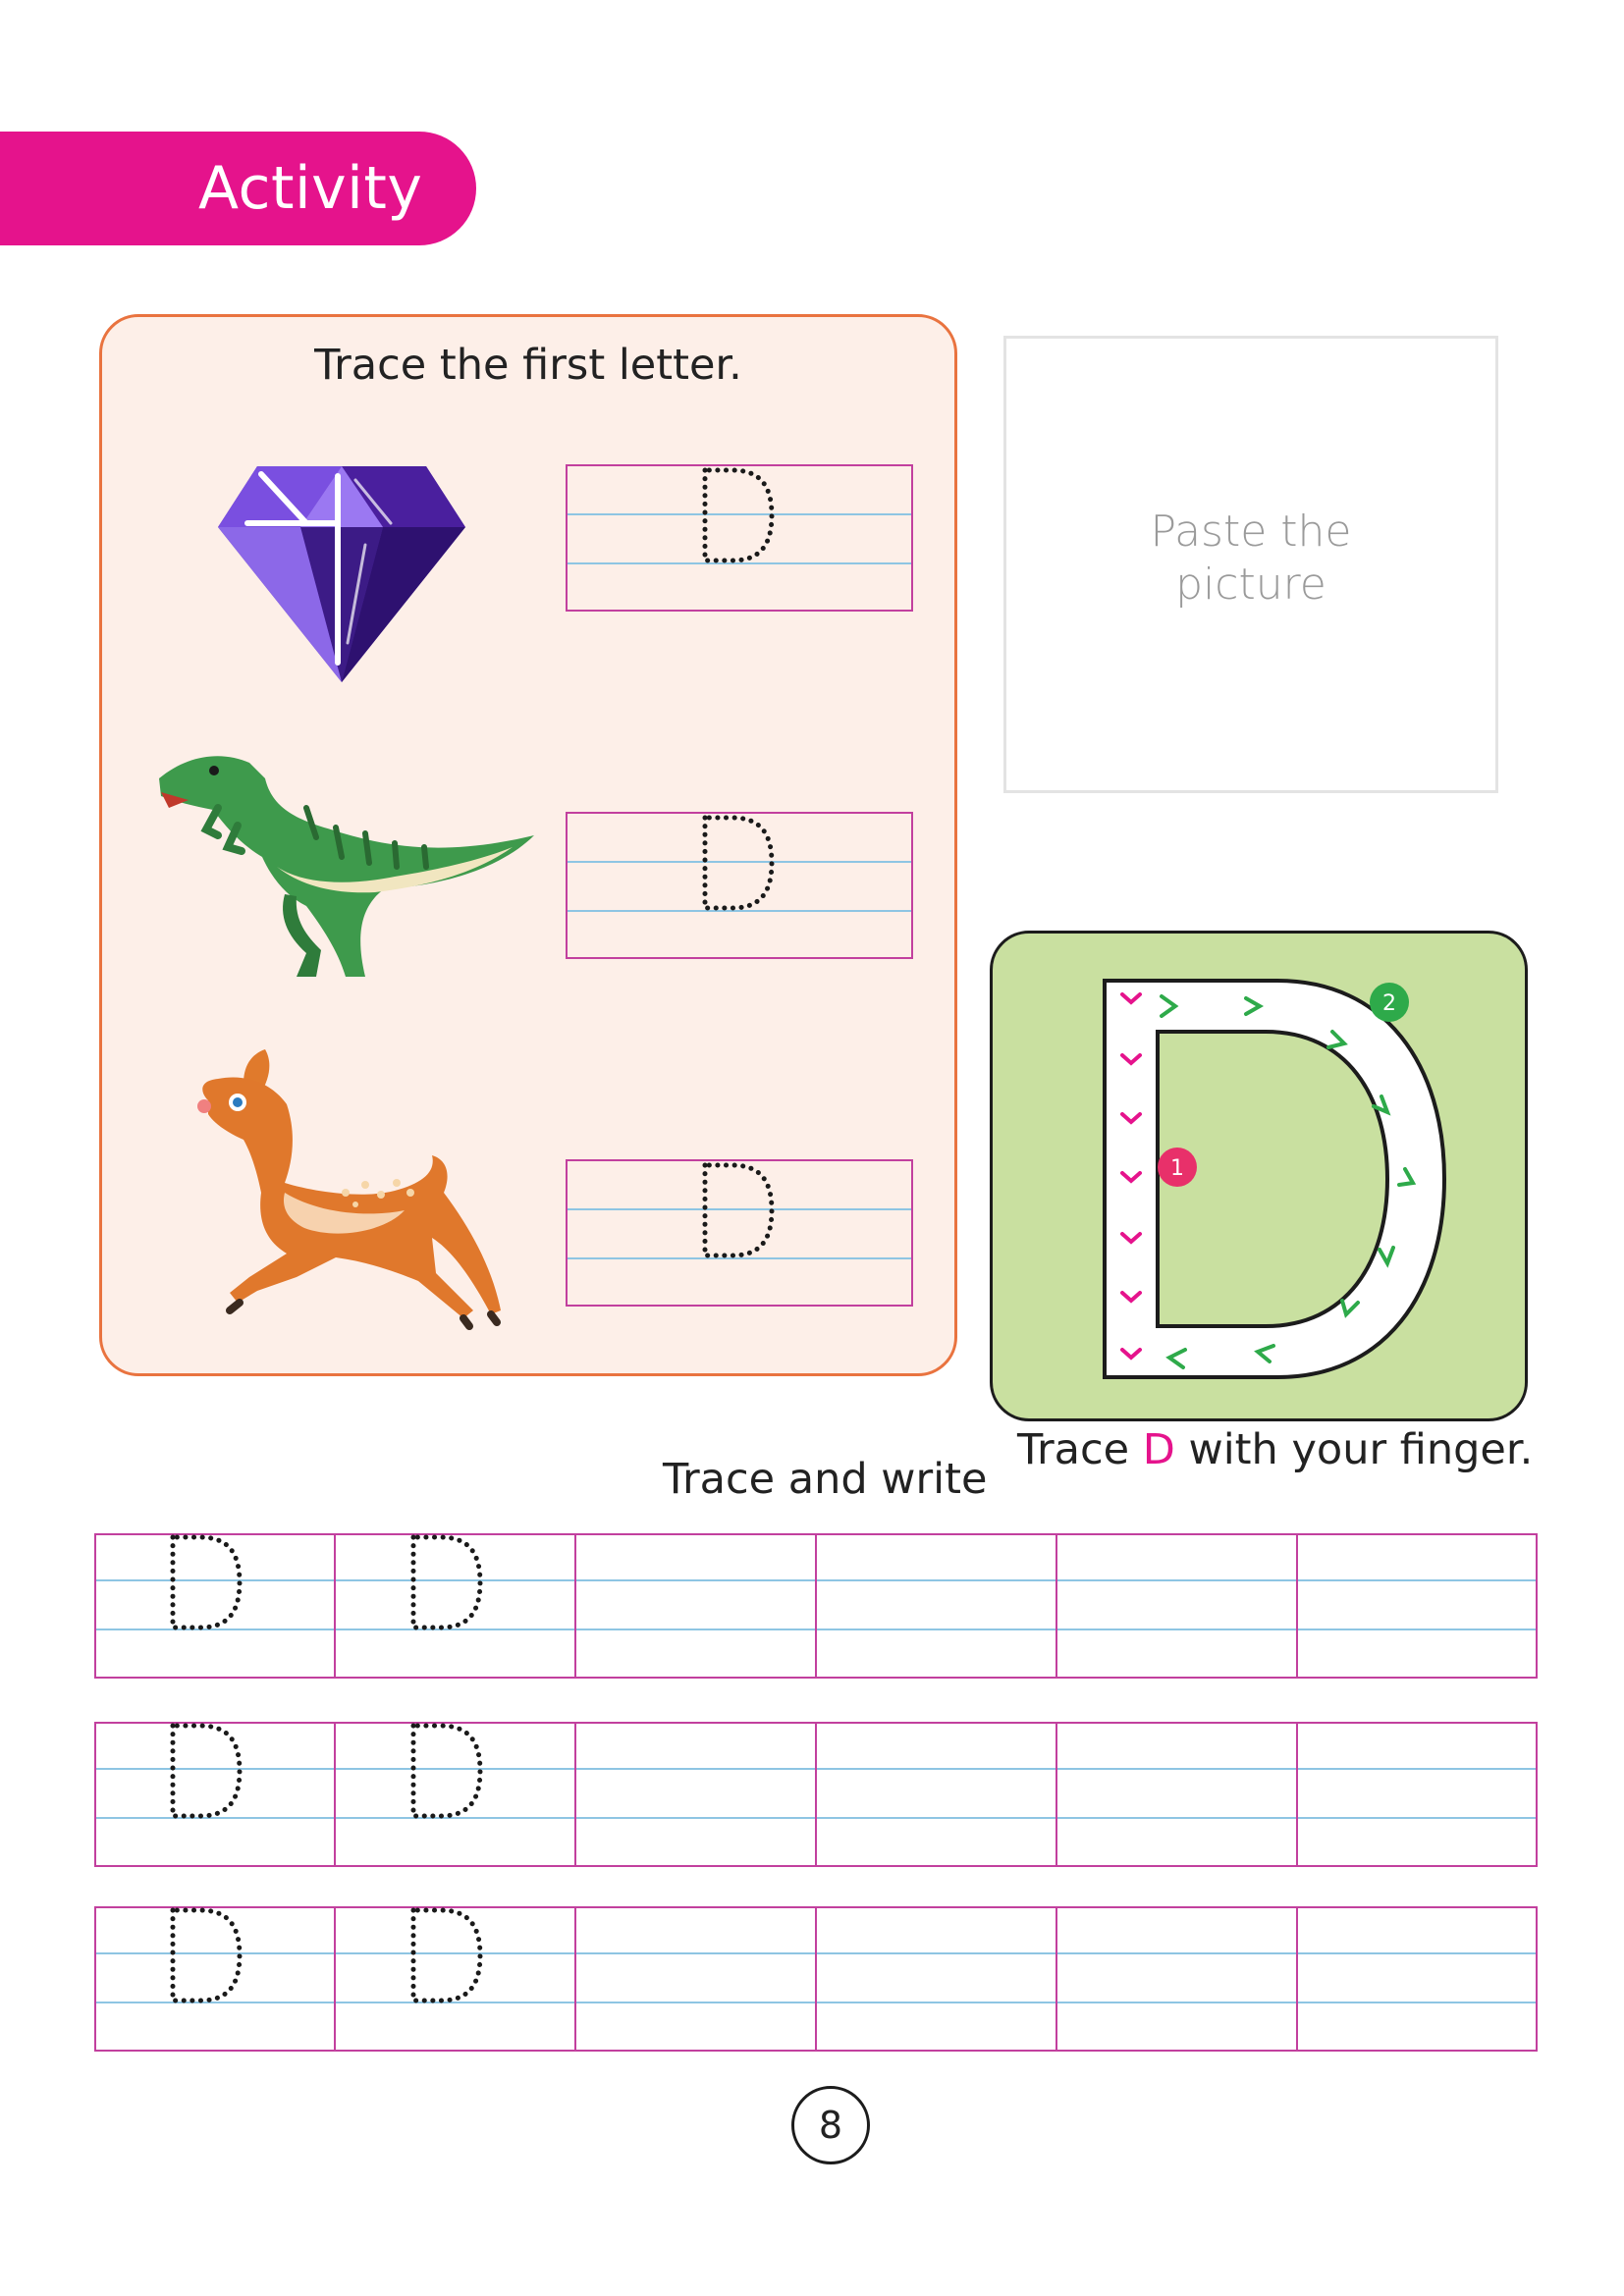 The width and height of the screenshot is (1624, 2296). I want to click on page-number: 8, so click(830, 2125).